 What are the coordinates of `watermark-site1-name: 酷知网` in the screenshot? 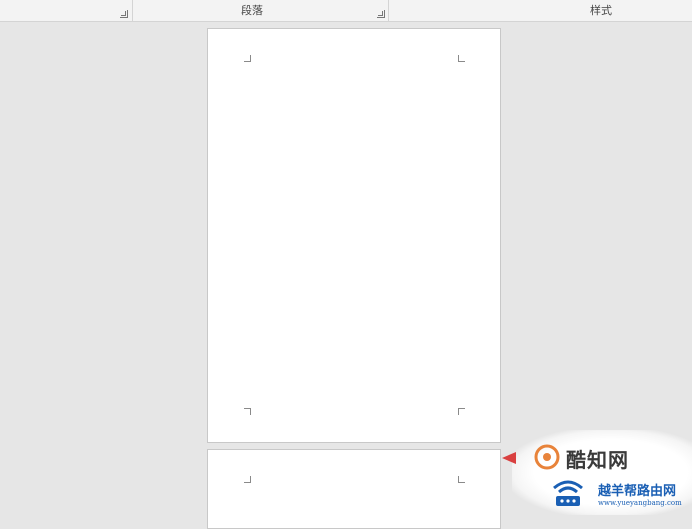 It's located at (597, 460).